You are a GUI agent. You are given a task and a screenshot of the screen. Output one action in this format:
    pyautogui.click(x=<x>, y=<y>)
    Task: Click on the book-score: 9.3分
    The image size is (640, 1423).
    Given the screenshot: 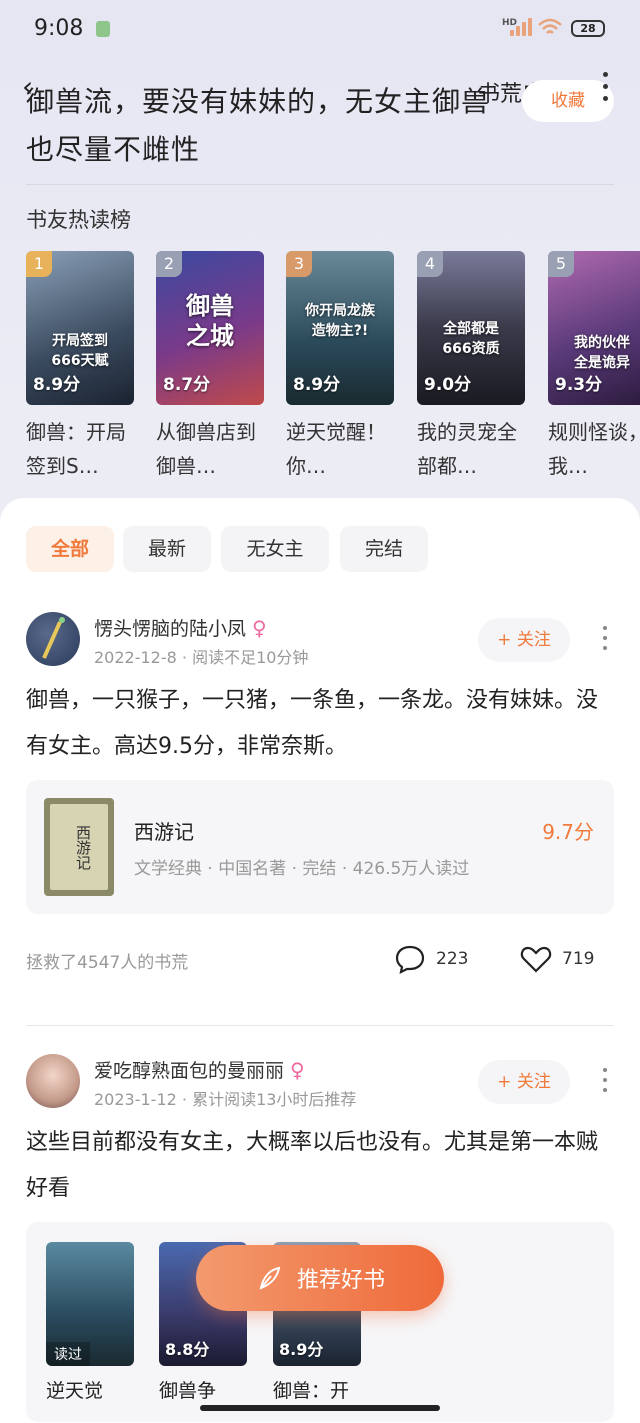 What is the action you would take?
    pyautogui.click(x=579, y=385)
    